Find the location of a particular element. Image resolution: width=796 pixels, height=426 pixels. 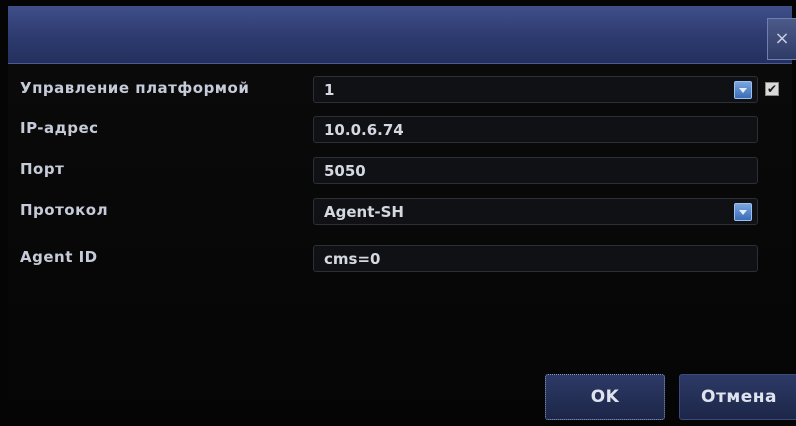

close-icon: × is located at coordinates (782, 38).